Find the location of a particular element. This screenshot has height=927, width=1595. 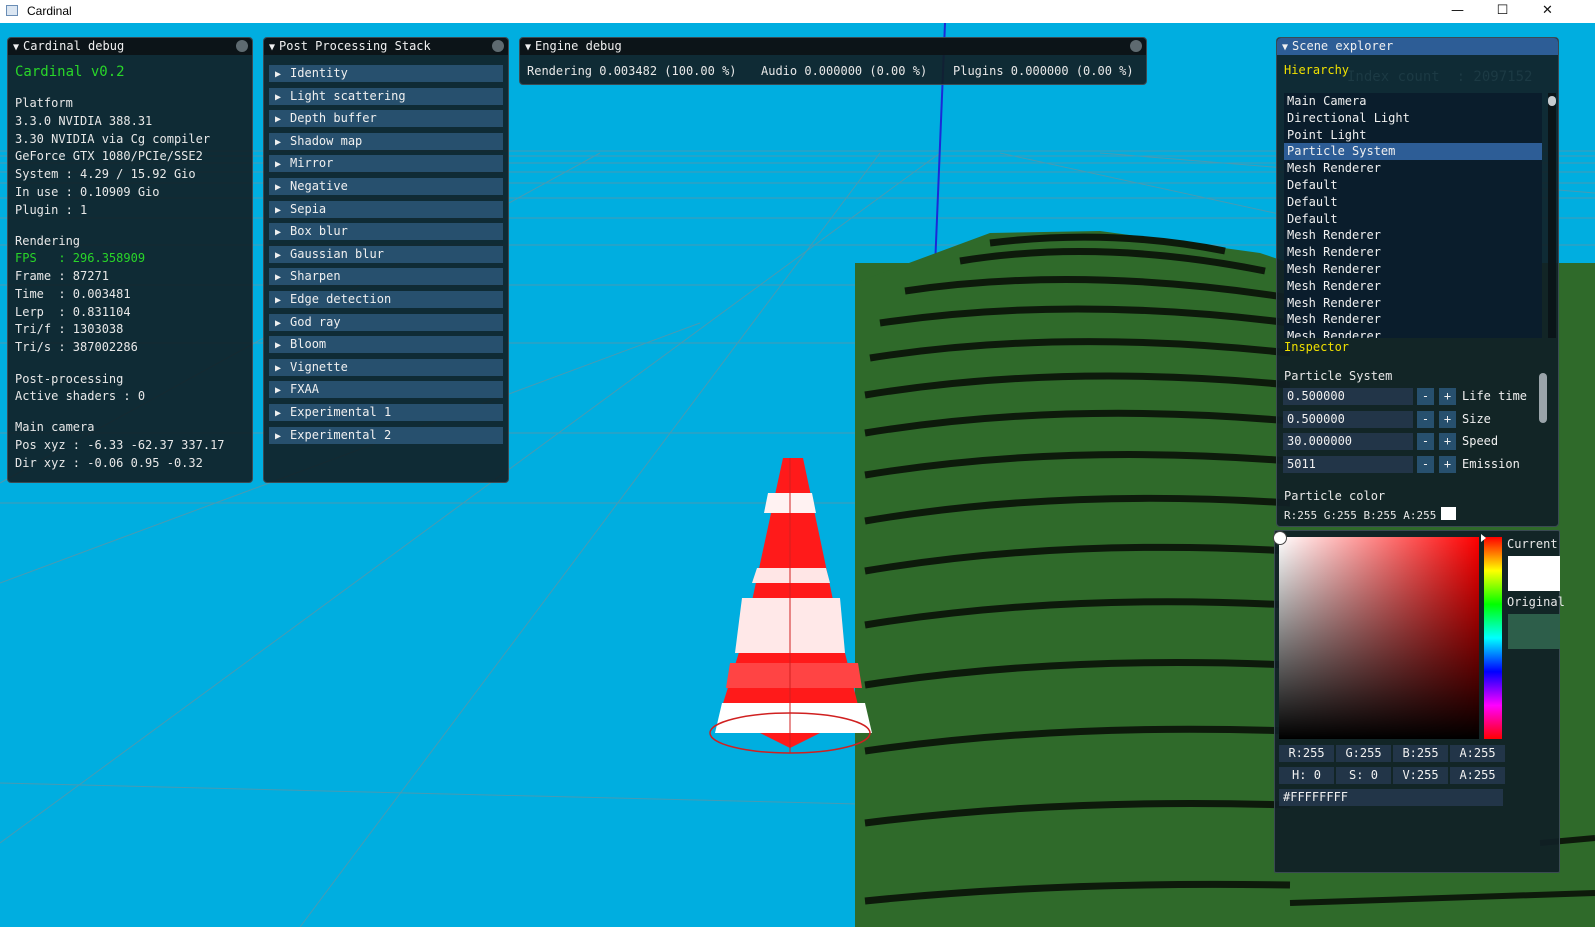

hierarchy-item-directional-light: Directional Light is located at coordinates (1413, 118).